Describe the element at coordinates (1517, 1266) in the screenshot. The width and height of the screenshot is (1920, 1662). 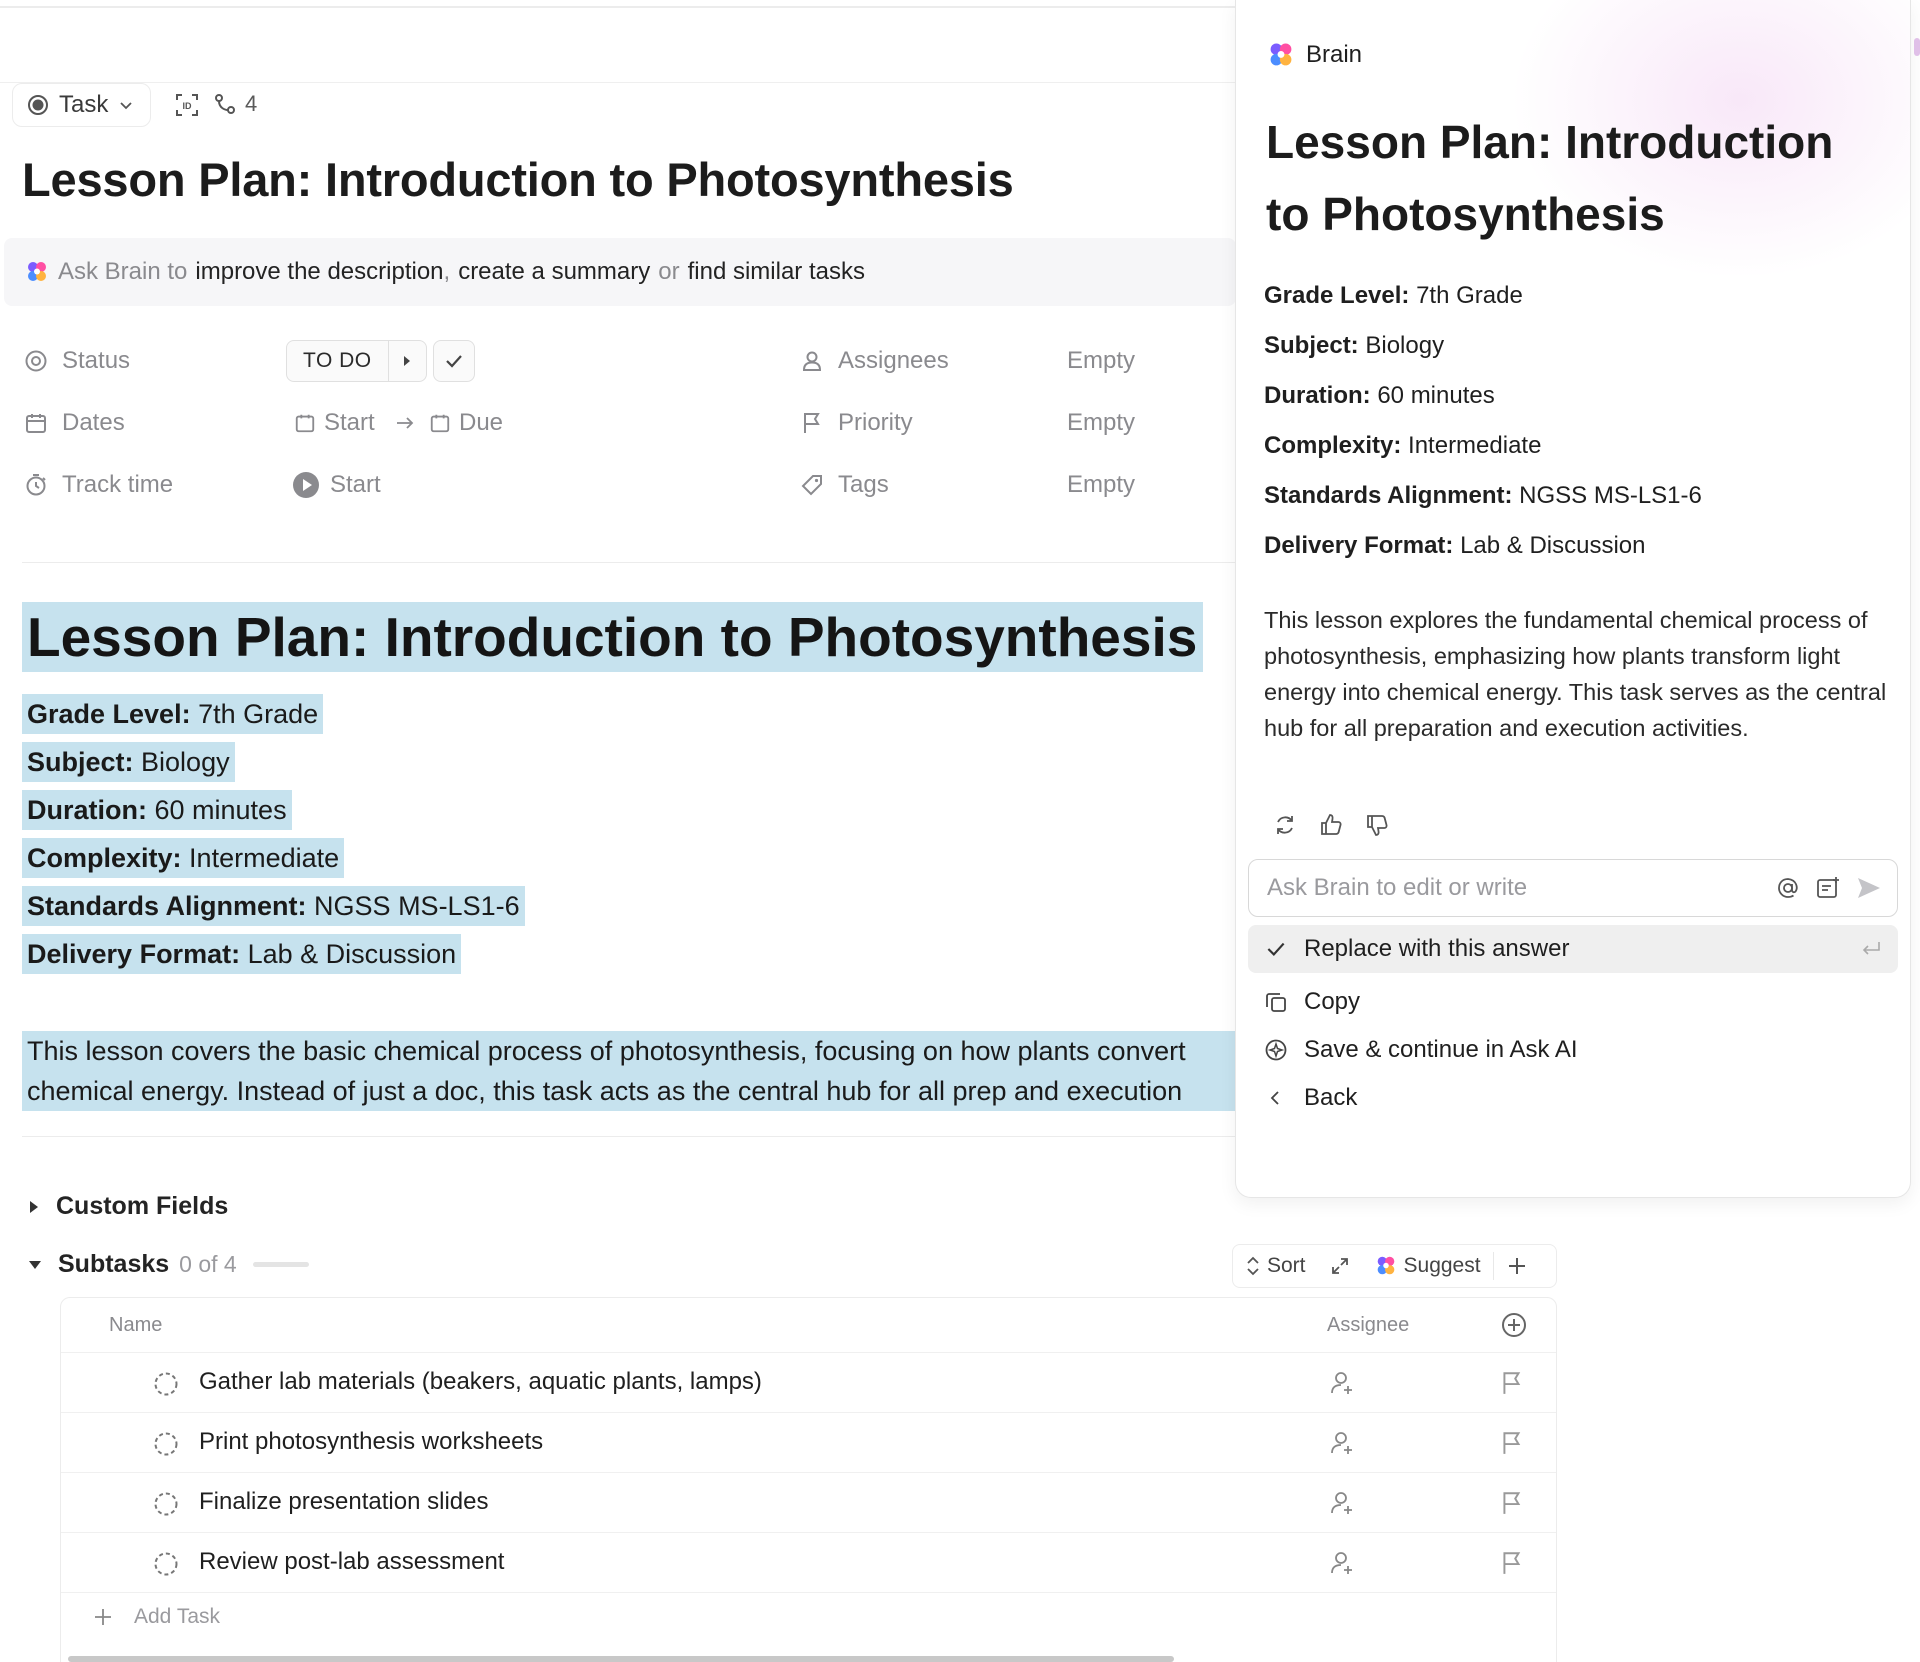
I see `add-subtask-button` at that location.